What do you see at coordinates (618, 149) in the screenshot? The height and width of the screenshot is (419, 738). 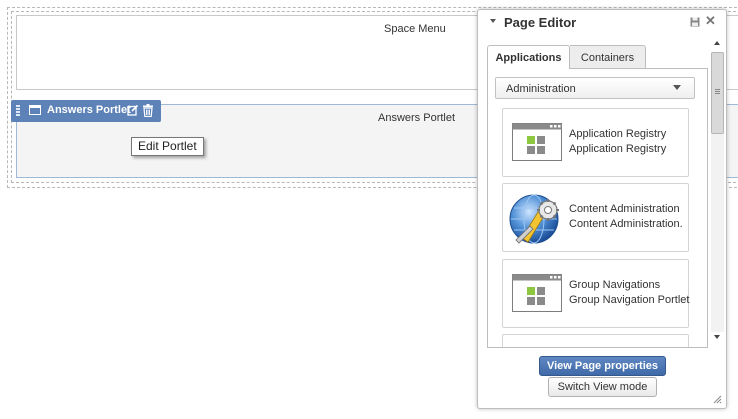 I see `app-description: Application Registry` at bounding box center [618, 149].